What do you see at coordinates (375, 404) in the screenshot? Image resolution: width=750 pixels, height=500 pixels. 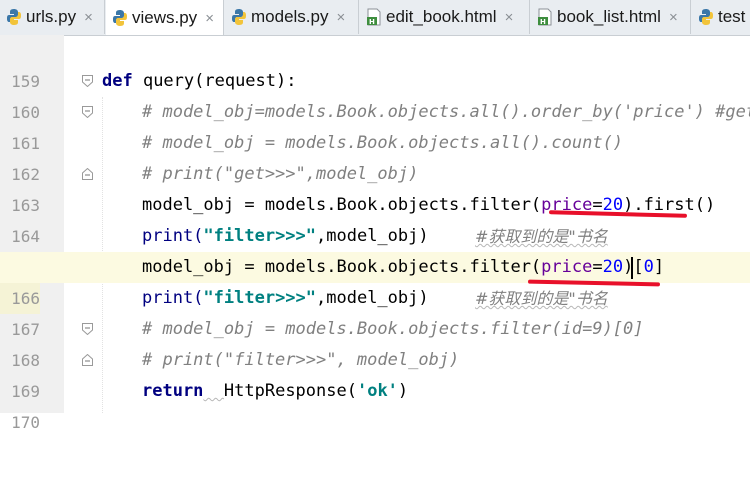 I see `code-line-170: 170 return HttpResponse('ok')` at bounding box center [375, 404].